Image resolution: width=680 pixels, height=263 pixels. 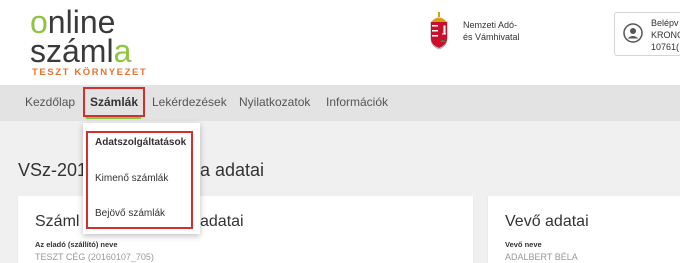 I want to click on user-info: Belépv KRONC 10761(, so click(x=665, y=35).